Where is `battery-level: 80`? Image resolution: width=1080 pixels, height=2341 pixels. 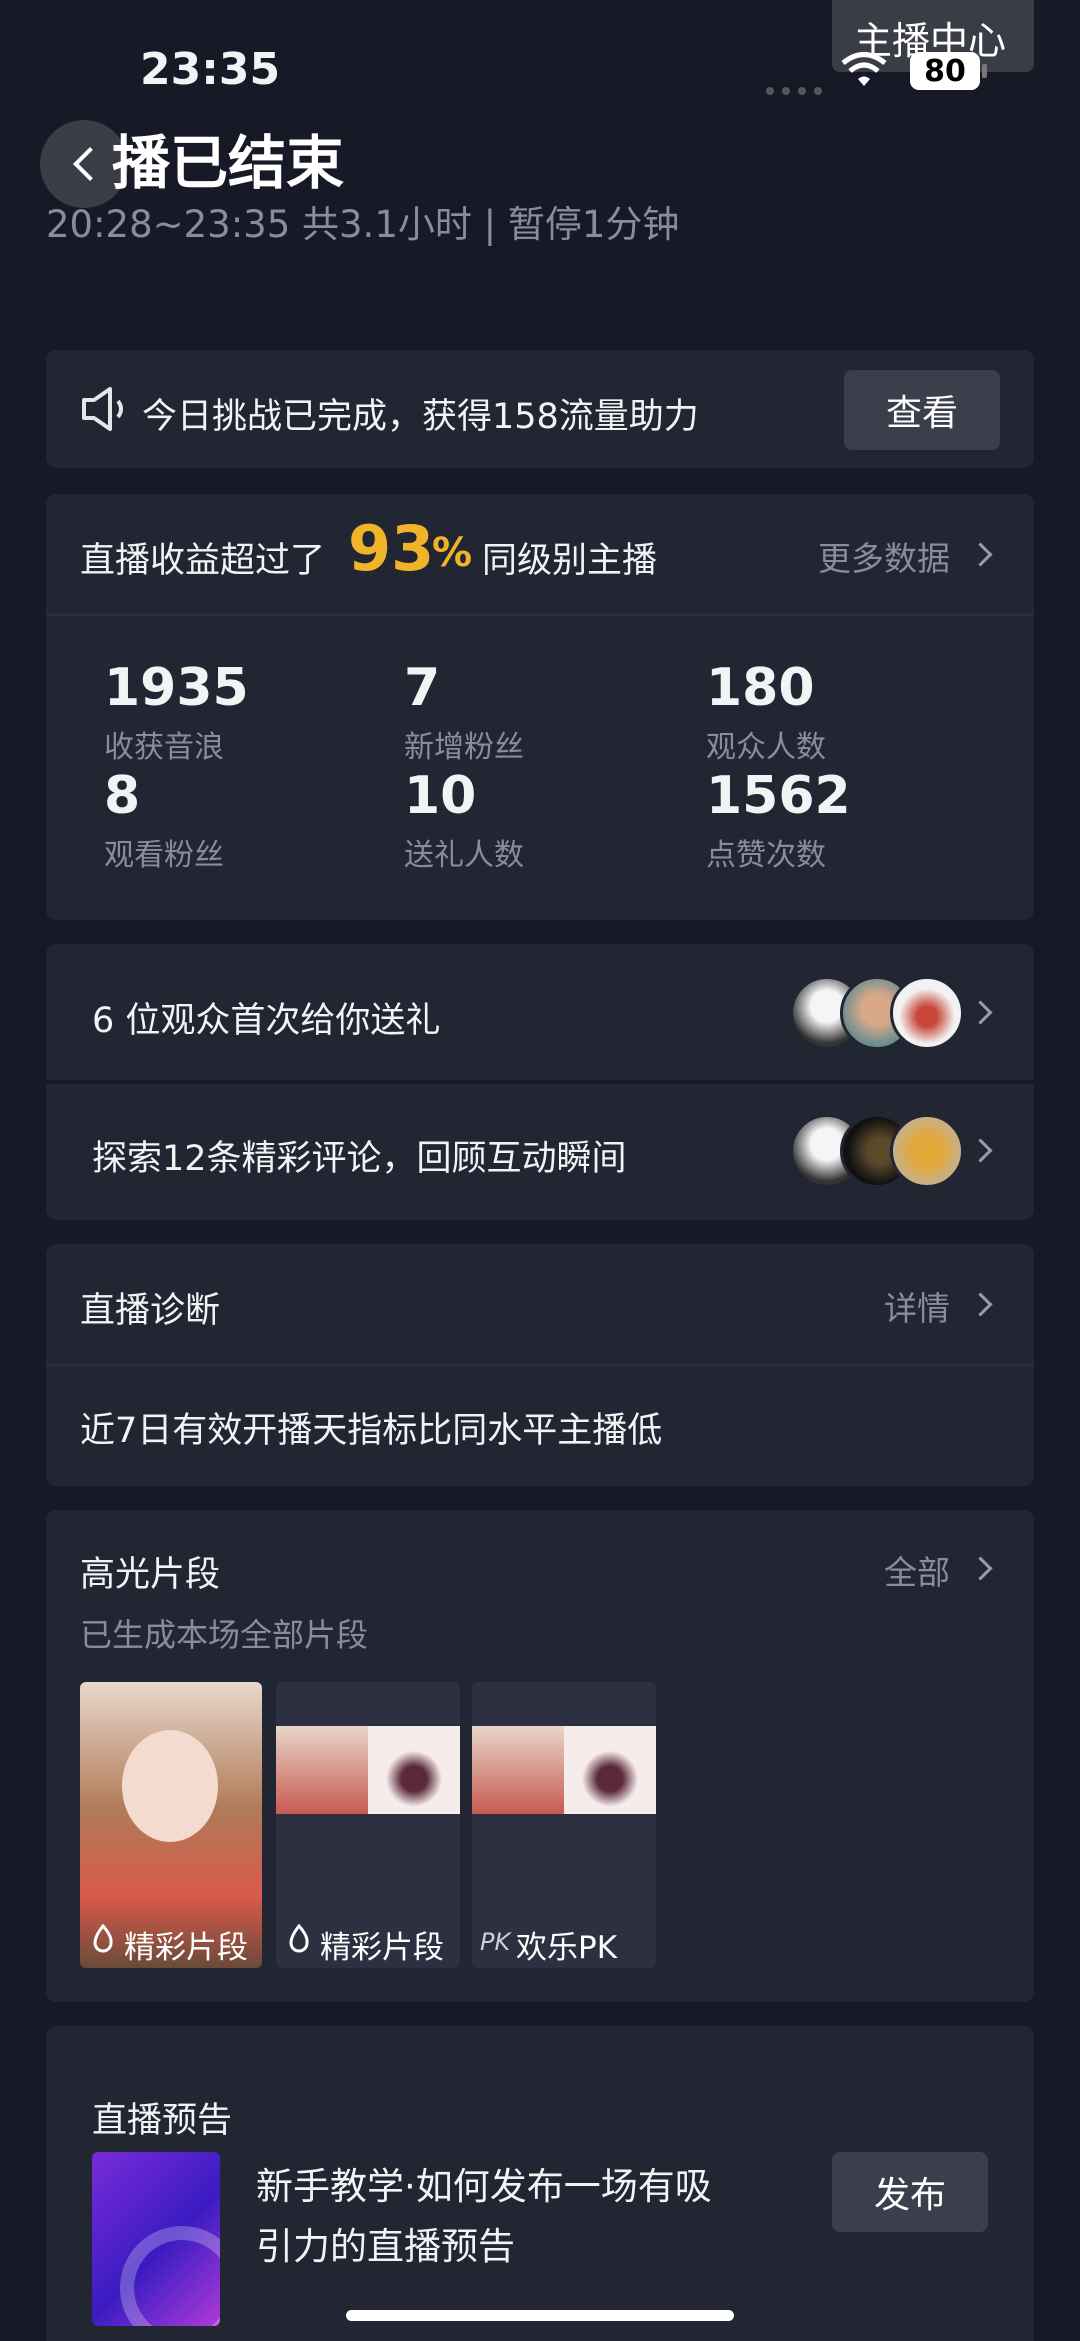 battery-level: 80 is located at coordinates (945, 71).